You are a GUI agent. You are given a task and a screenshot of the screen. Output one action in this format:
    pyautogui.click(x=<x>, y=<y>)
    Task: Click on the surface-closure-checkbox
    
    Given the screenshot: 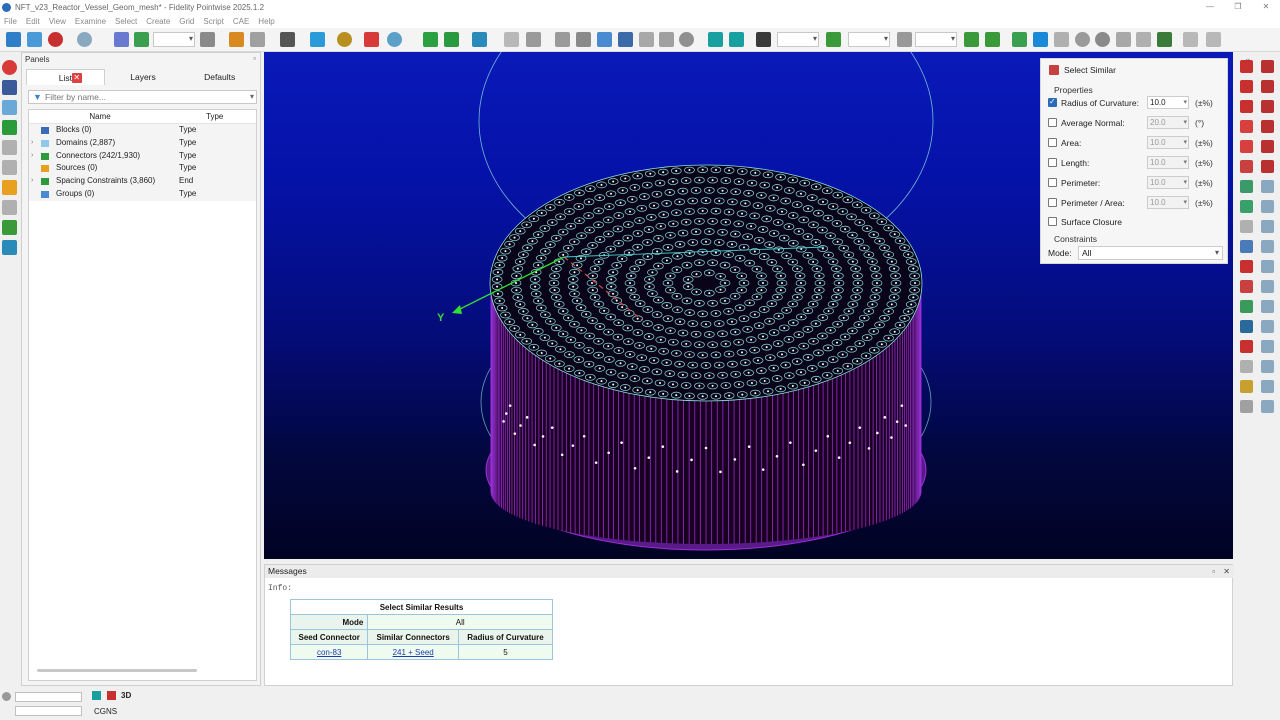 What is the action you would take?
    pyautogui.click(x=1052, y=221)
    